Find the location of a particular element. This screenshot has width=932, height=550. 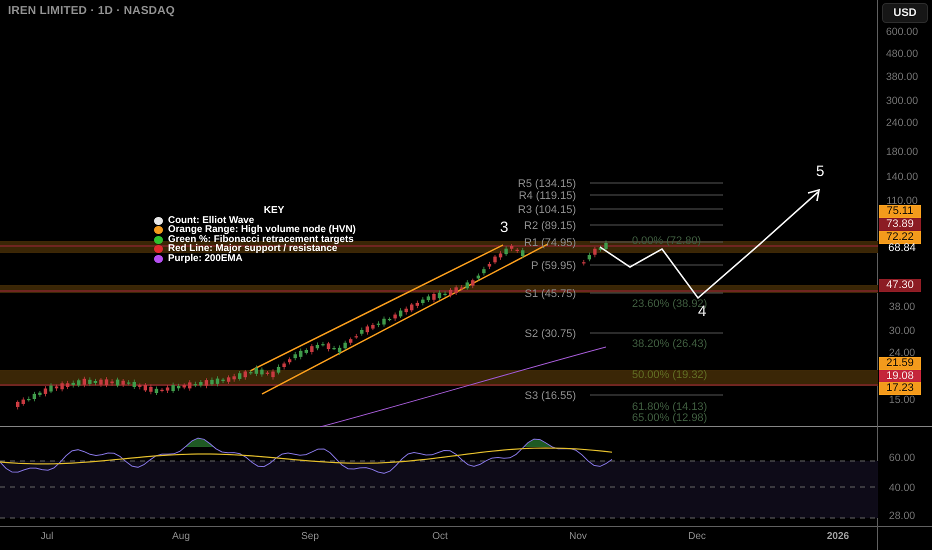

pivot-label: R5 (134.15) is located at coordinates (547, 184).